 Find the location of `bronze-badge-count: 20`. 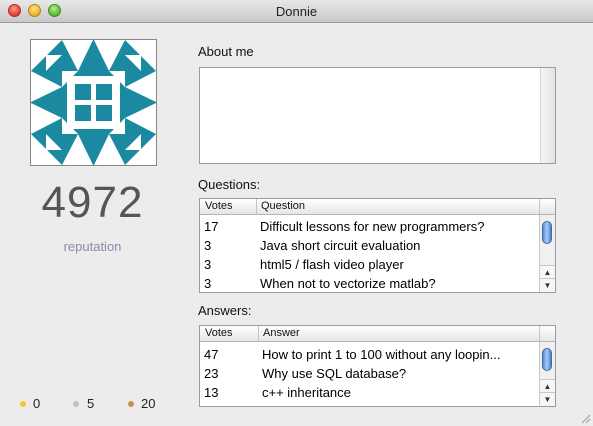

bronze-badge-count: 20 is located at coordinates (148, 403).